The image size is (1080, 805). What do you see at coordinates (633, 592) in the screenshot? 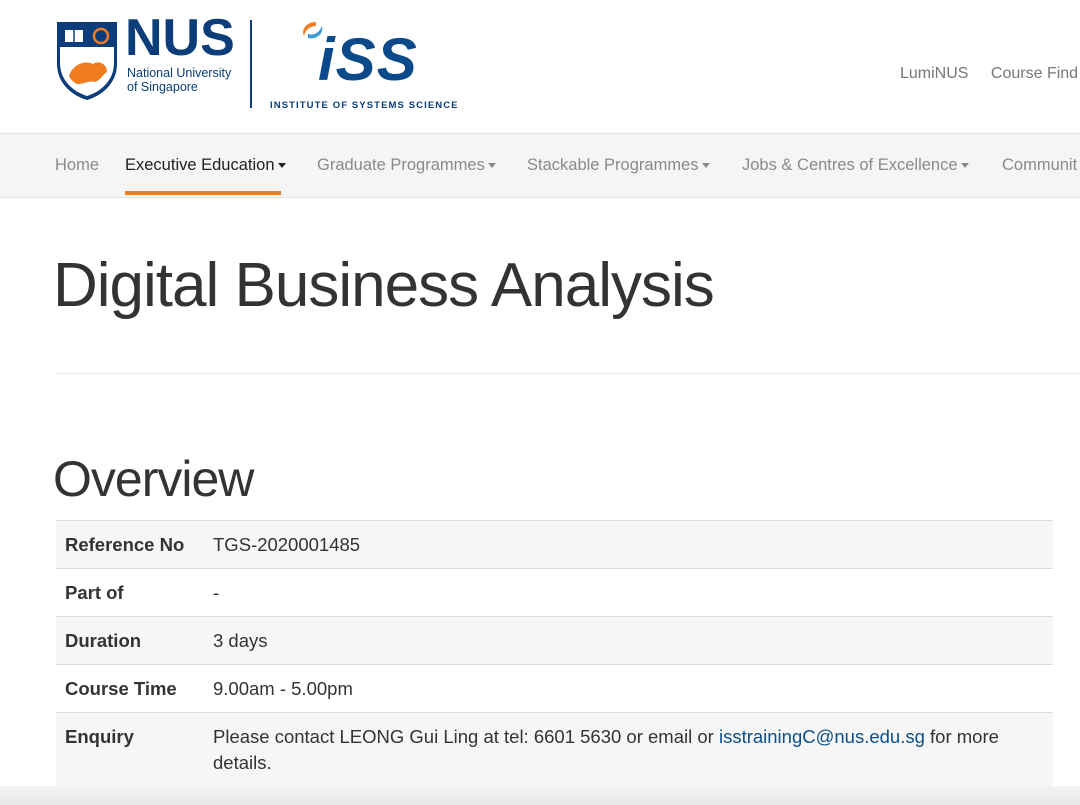
I see `row-value: -` at bounding box center [633, 592].